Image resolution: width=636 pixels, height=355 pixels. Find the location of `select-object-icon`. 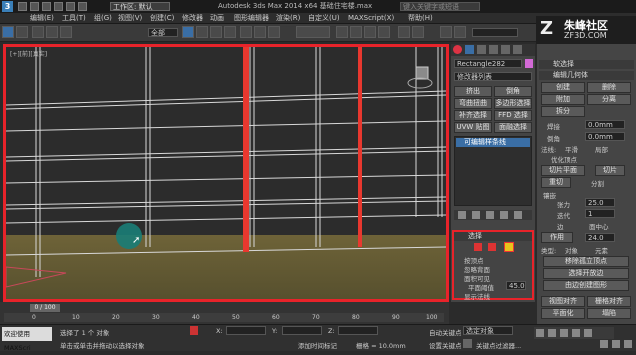

select-object-icon is located at coordinates (188, 32).